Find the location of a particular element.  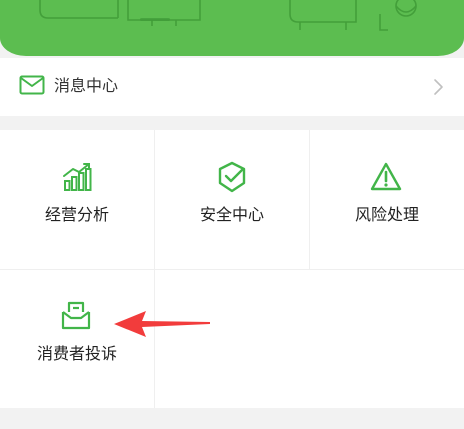

complaint-envelope-icon is located at coordinates (76, 316).